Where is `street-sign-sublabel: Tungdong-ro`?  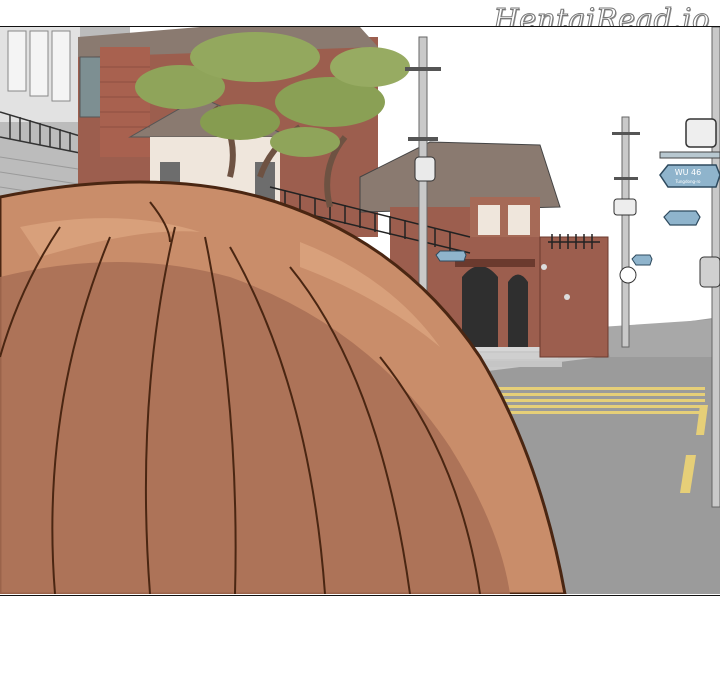 street-sign-sublabel: Tungdong-ro is located at coordinates (688, 181).